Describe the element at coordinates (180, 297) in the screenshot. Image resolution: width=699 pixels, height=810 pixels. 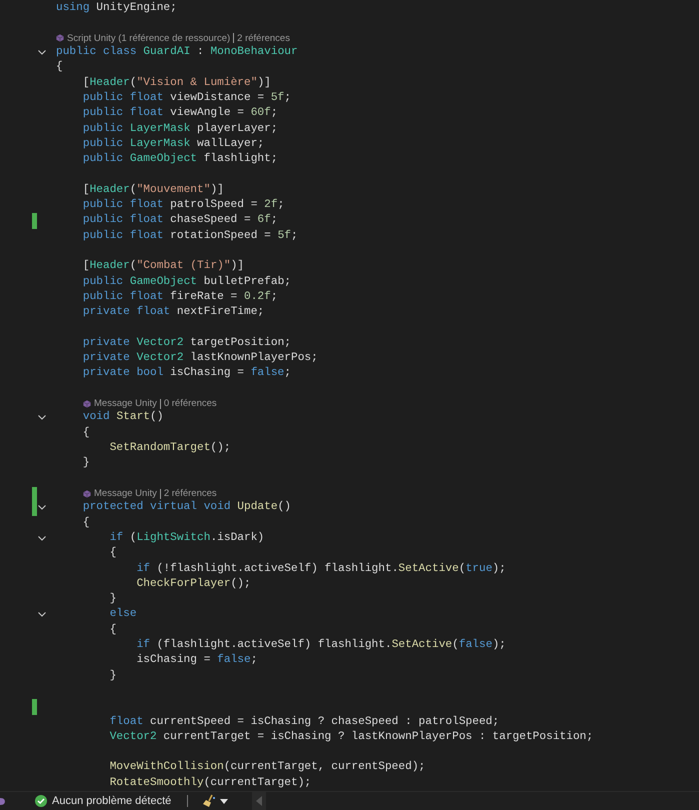
I see `code-line: public float fireRate = 0.2f;` at that location.